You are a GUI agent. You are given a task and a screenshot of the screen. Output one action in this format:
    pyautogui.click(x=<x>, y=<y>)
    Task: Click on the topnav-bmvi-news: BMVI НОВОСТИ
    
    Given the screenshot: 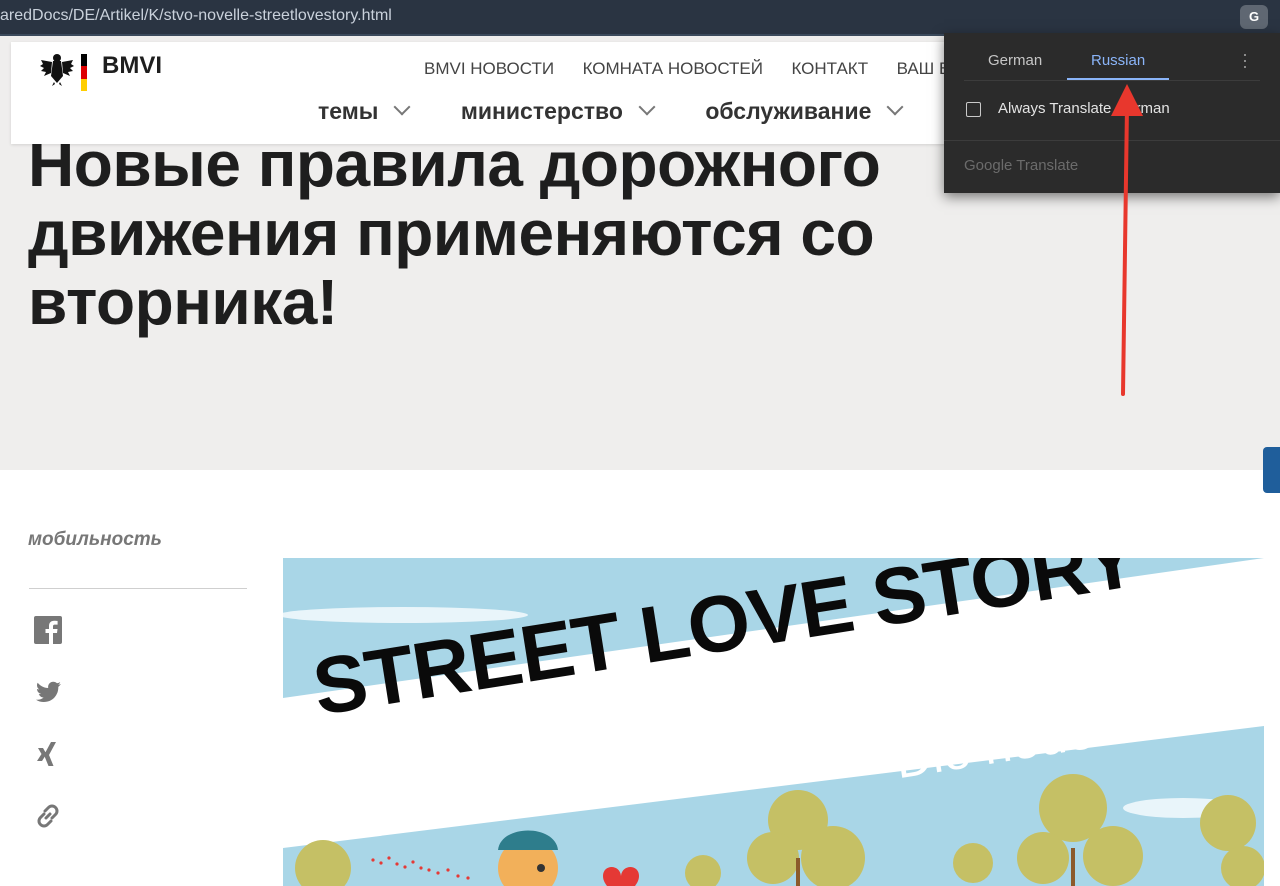 What is the action you would take?
    pyautogui.click(x=489, y=68)
    